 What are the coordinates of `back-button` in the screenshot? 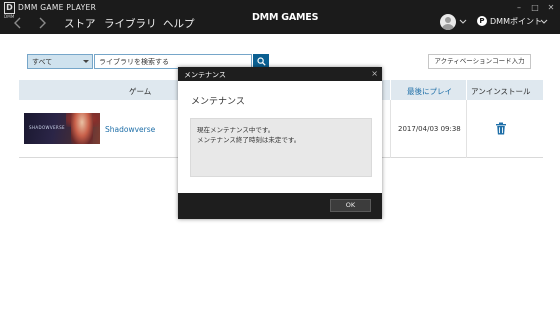 It's located at (18, 23).